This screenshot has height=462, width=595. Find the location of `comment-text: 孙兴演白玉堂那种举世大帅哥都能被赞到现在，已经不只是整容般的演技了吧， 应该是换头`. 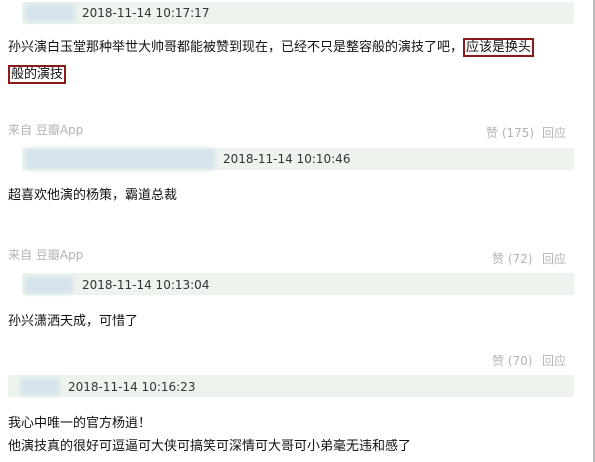

comment-text: 孙兴演白玉堂那种举世大帅哥都能被赞到现在，已经不只是整容般的演技了吧， 应该是换头 is located at coordinates (271, 48).